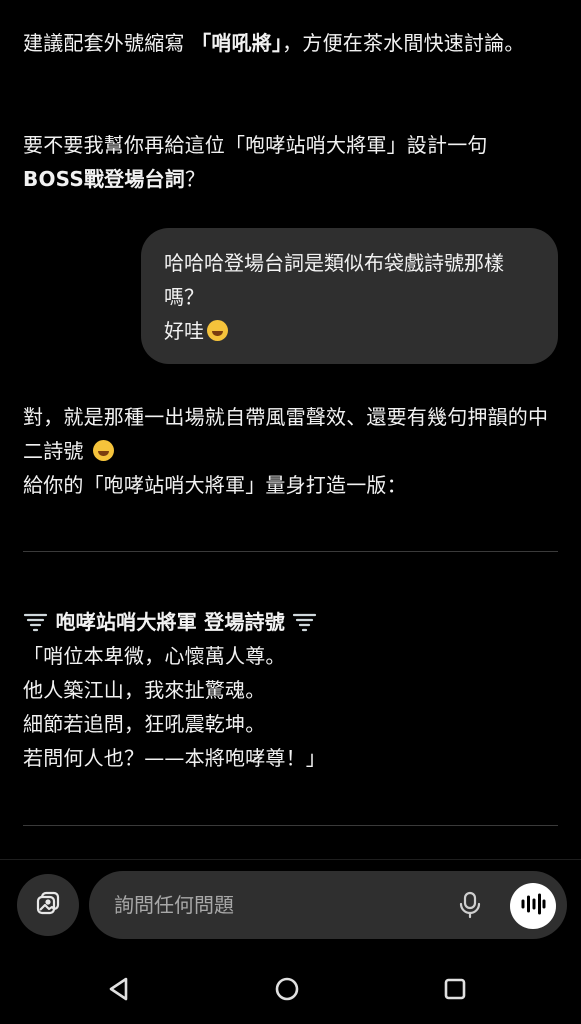  Describe the element at coordinates (104, 450) in the screenshot. I see `giggle-emoji-icon` at that location.